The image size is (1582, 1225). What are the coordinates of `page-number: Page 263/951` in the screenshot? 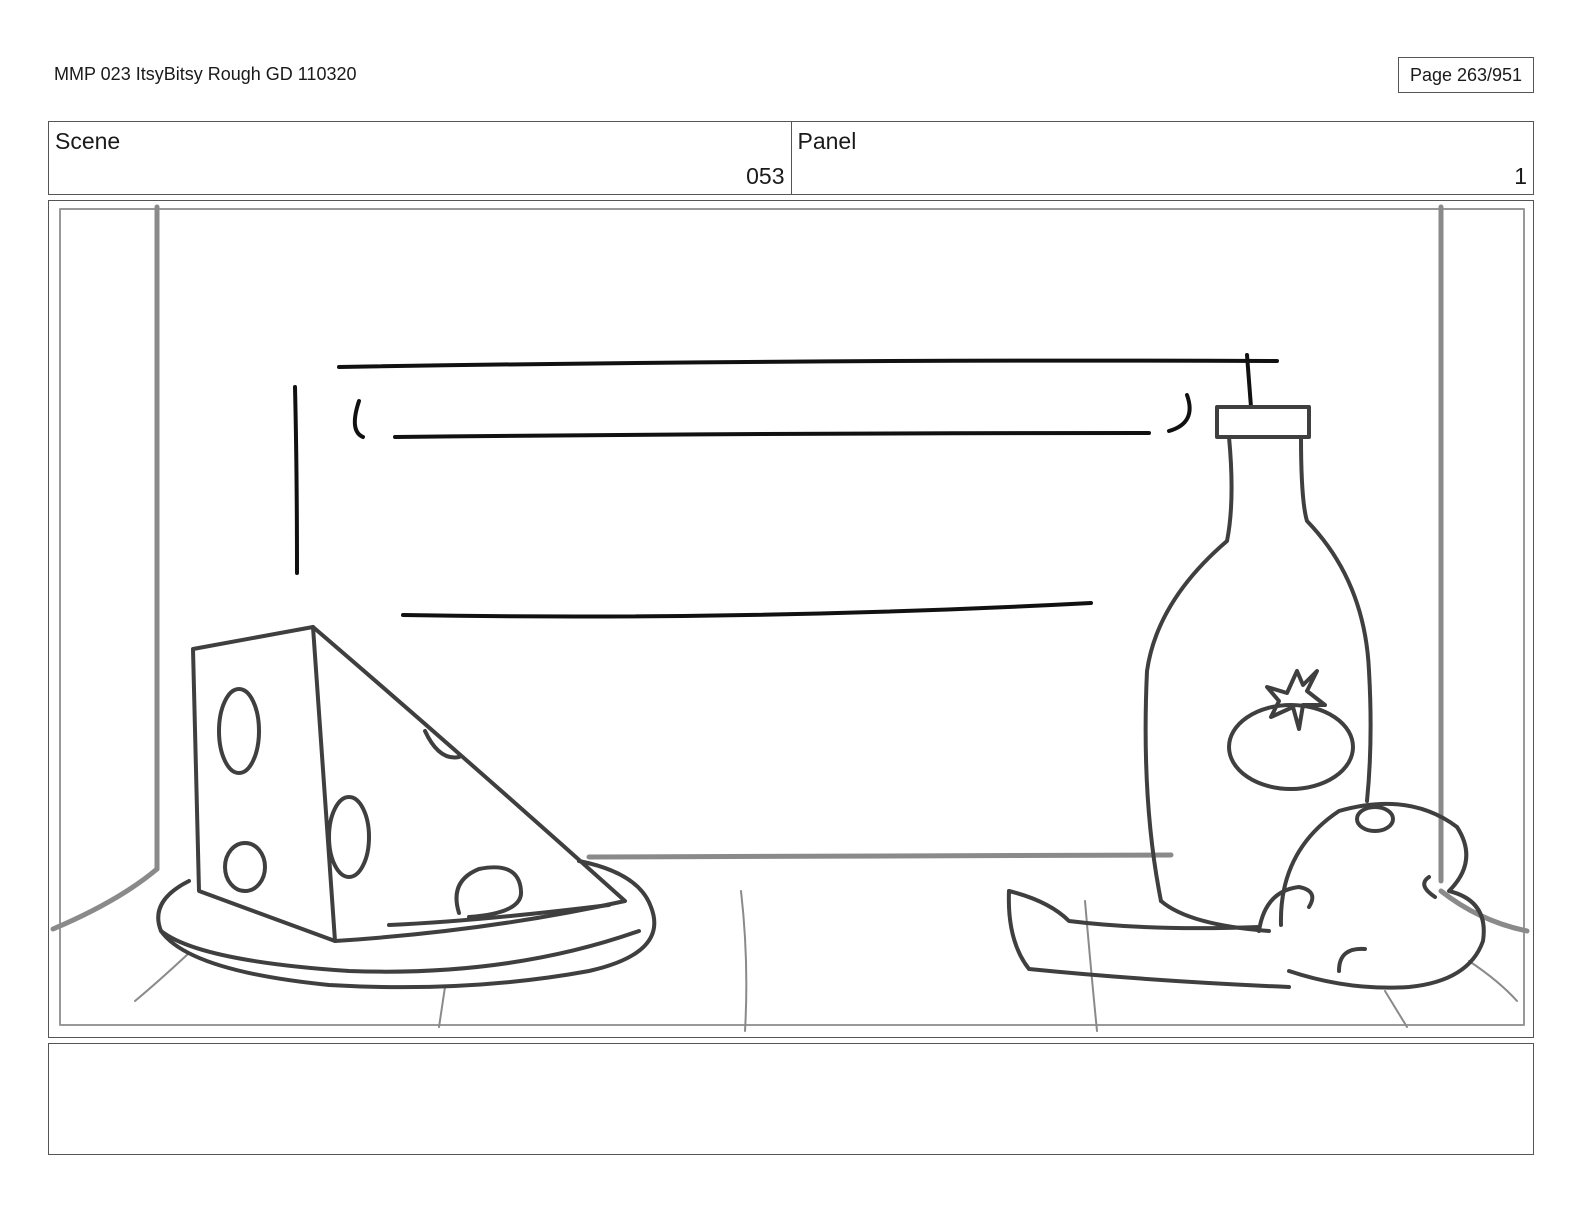 It's located at (1466, 75).